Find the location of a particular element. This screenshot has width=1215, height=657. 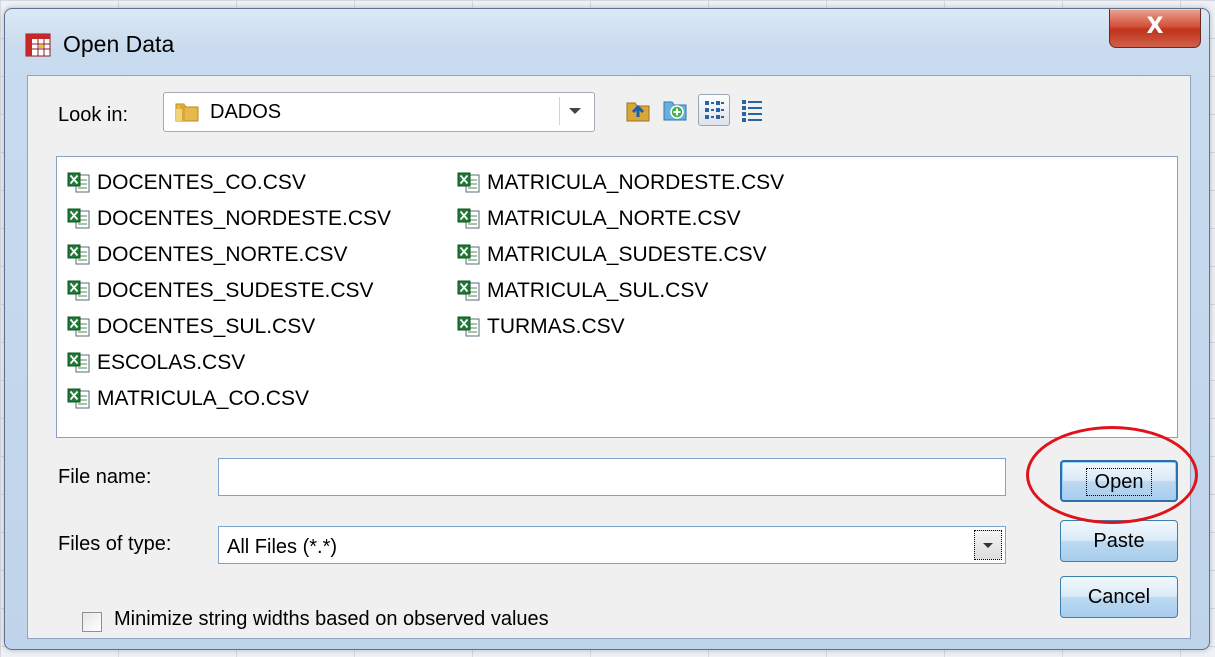

up-folder-button is located at coordinates (638, 110).